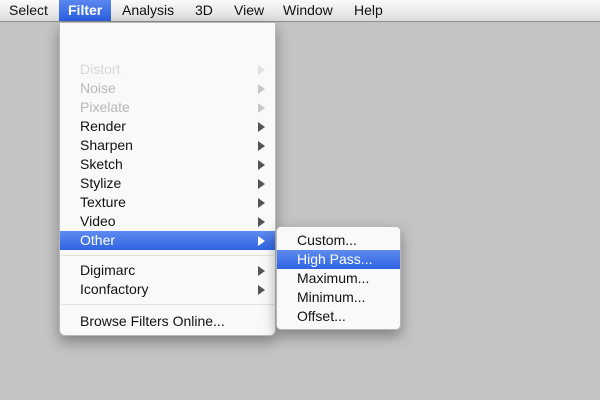 Image resolution: width=600 pixels, height=400 pixels. I want to click on menu-item-label: Noise, so click(98, 88).